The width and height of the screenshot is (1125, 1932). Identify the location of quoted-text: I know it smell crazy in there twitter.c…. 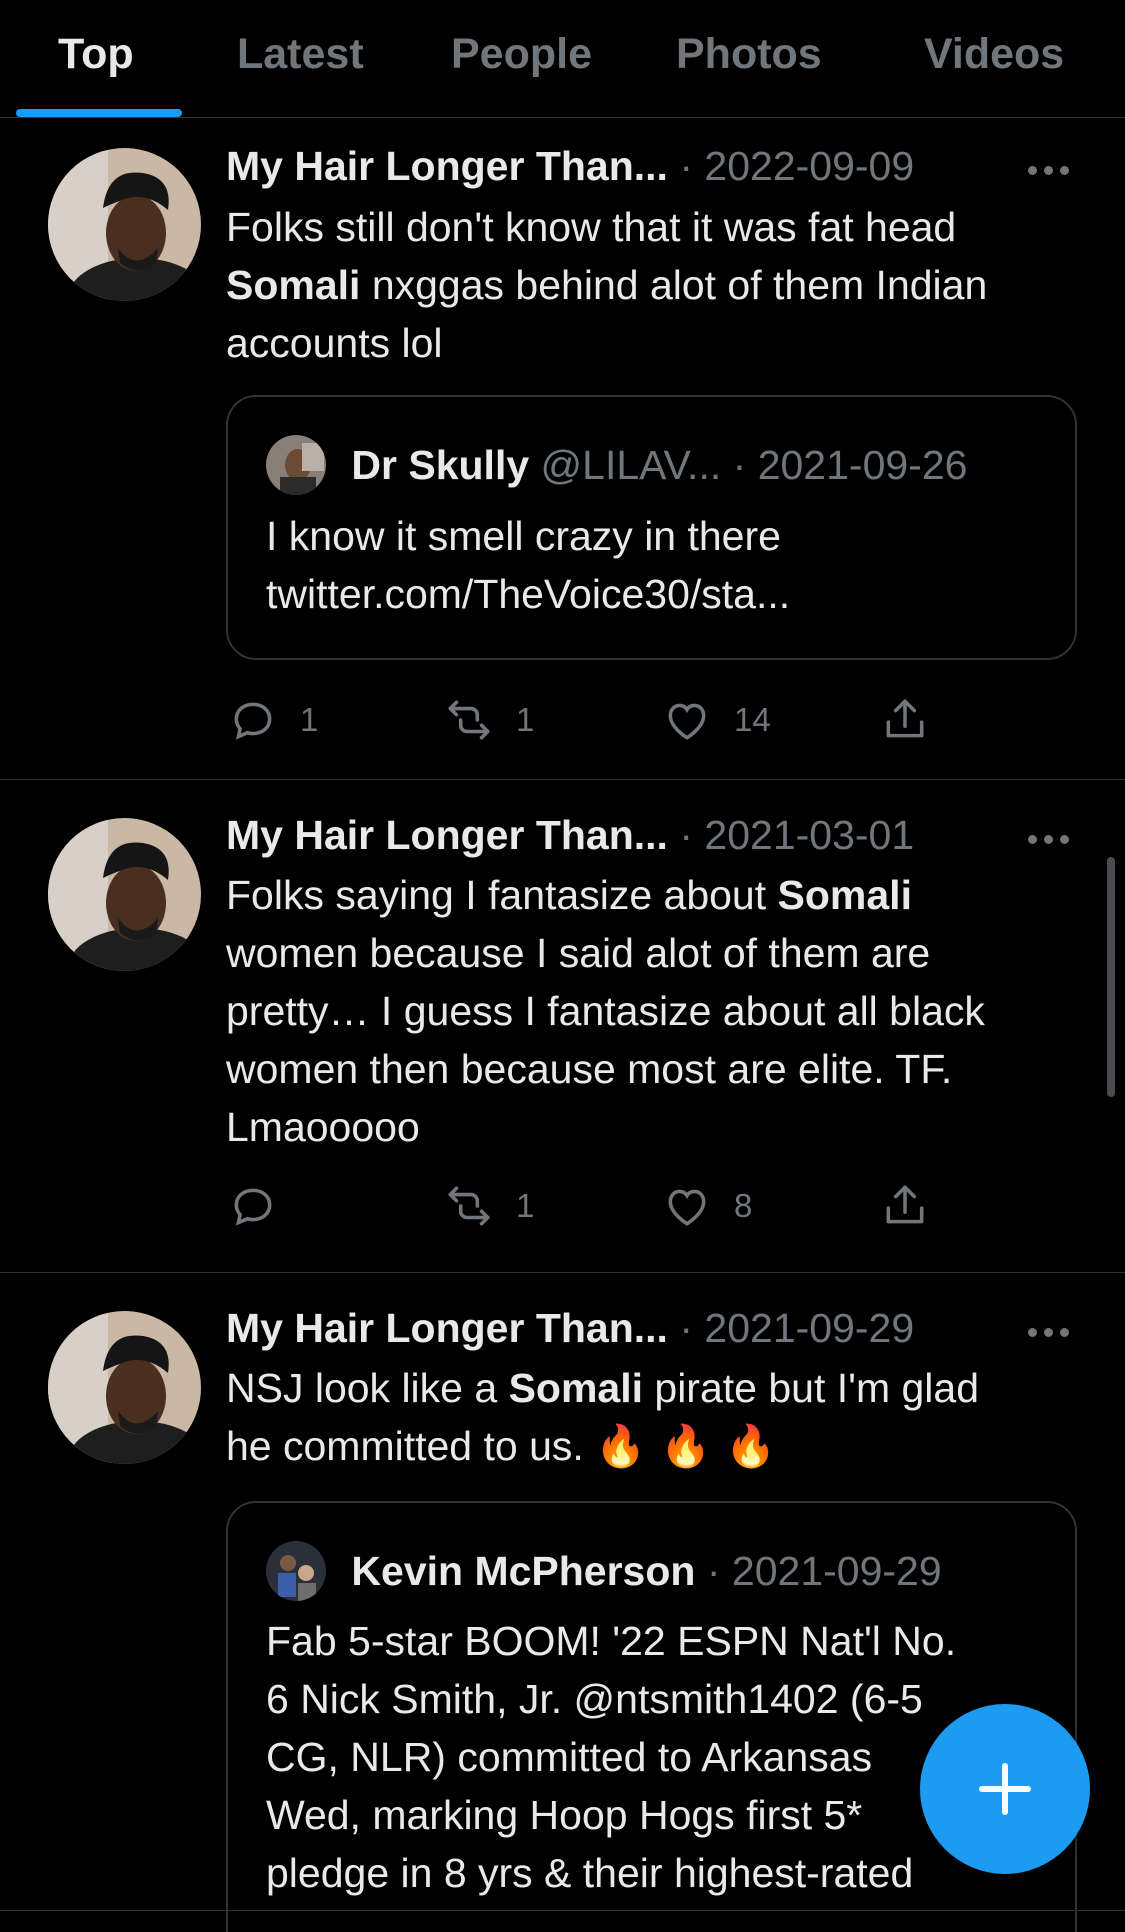
(661, 565).